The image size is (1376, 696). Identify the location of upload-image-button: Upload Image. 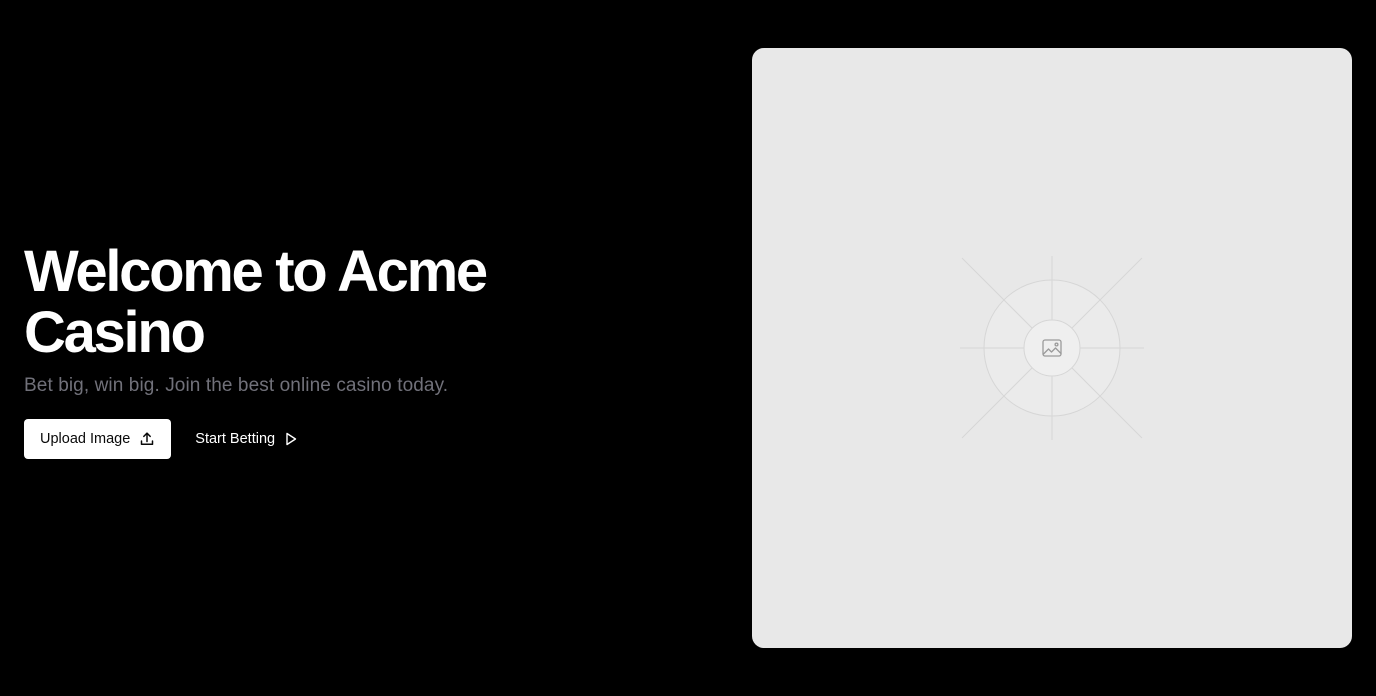
(98, 439).